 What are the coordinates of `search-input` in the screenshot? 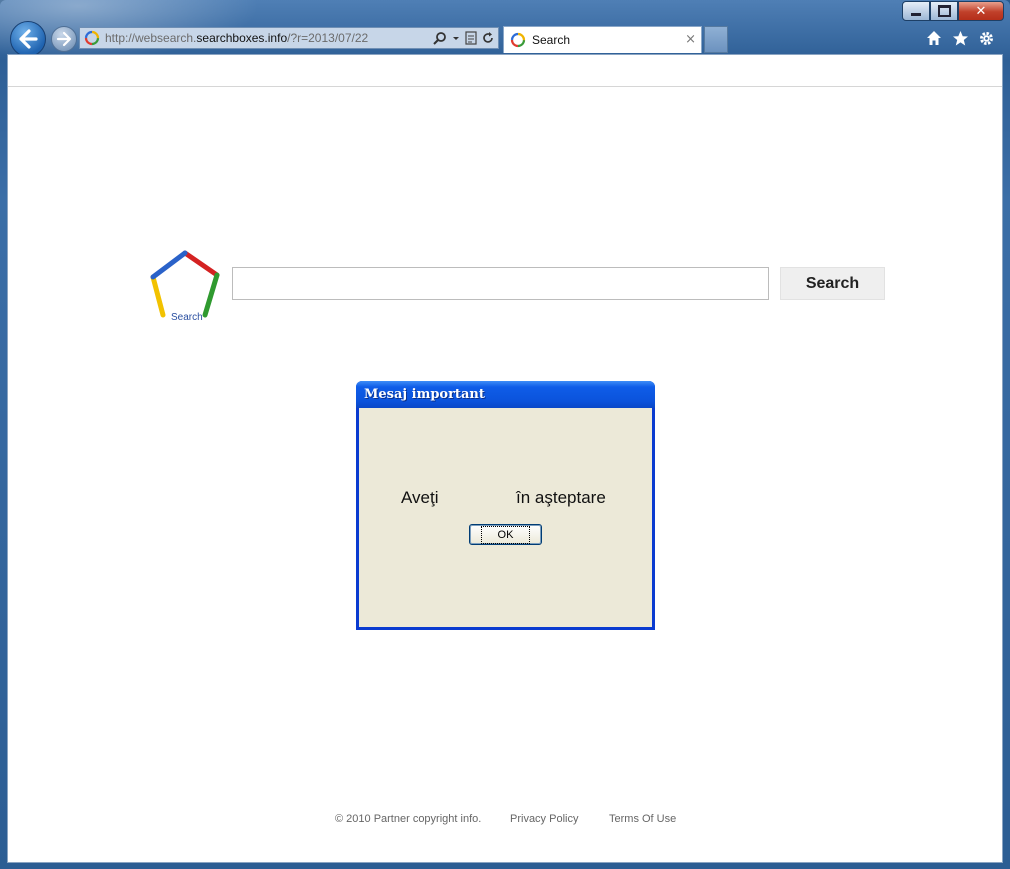 It's located at (500, 283).